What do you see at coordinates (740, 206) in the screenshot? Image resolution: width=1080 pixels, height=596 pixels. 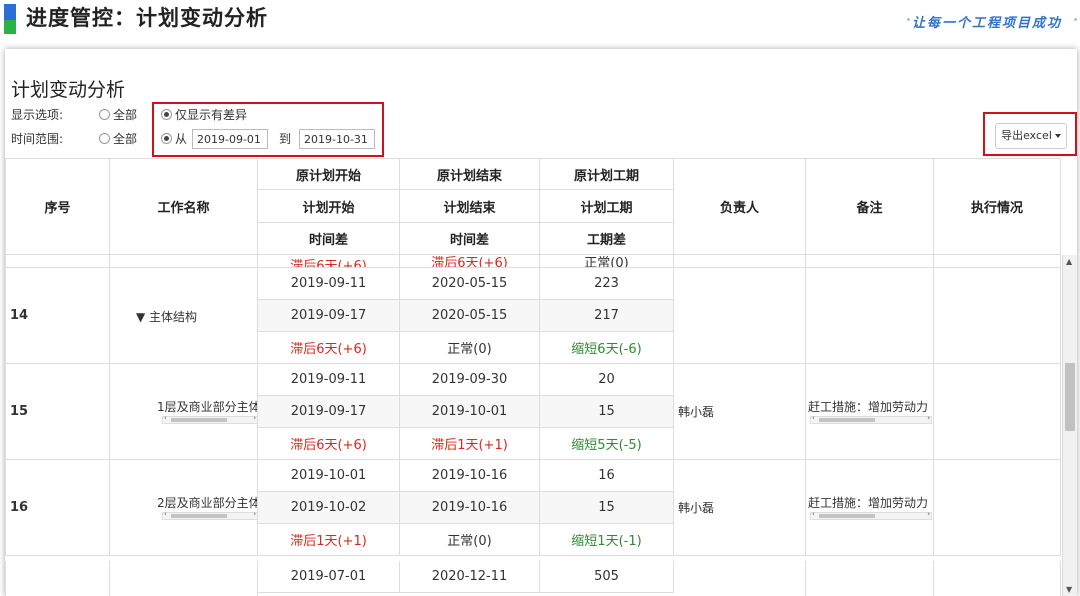 I see `header-owner: 负责人` at bounding box center [740, 206].